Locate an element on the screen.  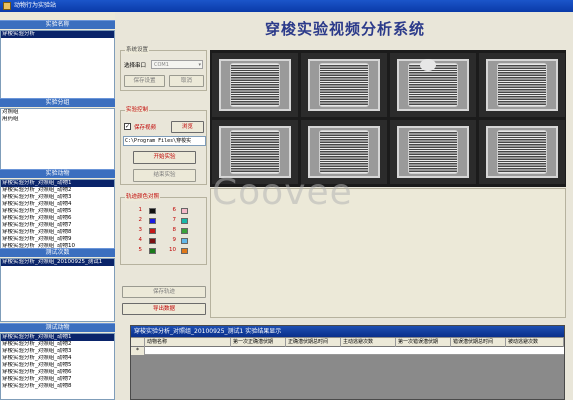
column-header: 正确潜伏期总时间 is located at coordinates (313, 342).